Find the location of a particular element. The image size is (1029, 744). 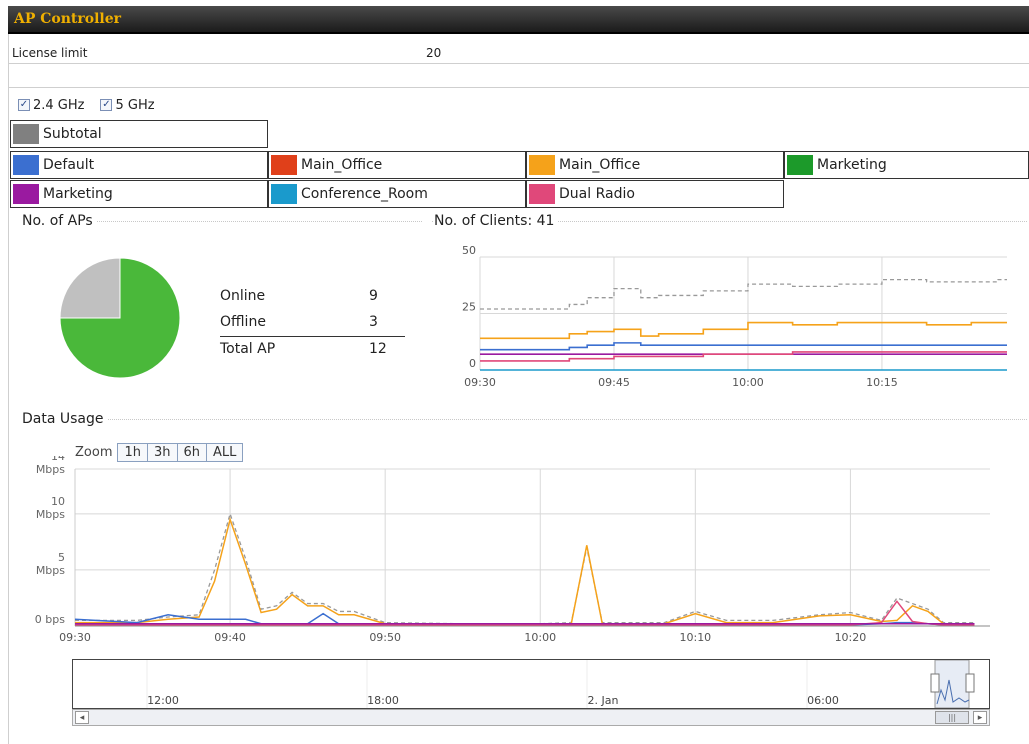

license-row: License limit 20 is located at coordinates (518, 53).